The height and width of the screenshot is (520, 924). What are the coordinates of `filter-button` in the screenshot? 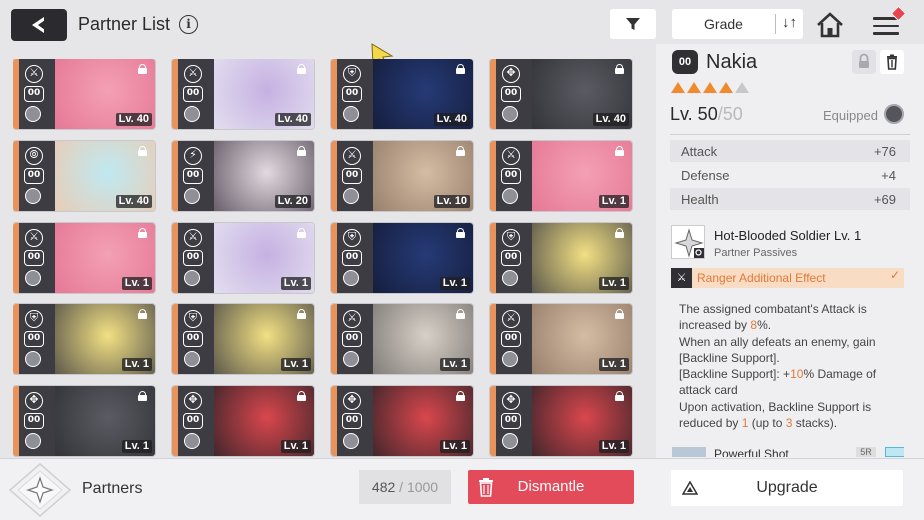 It's located at (633, 24).